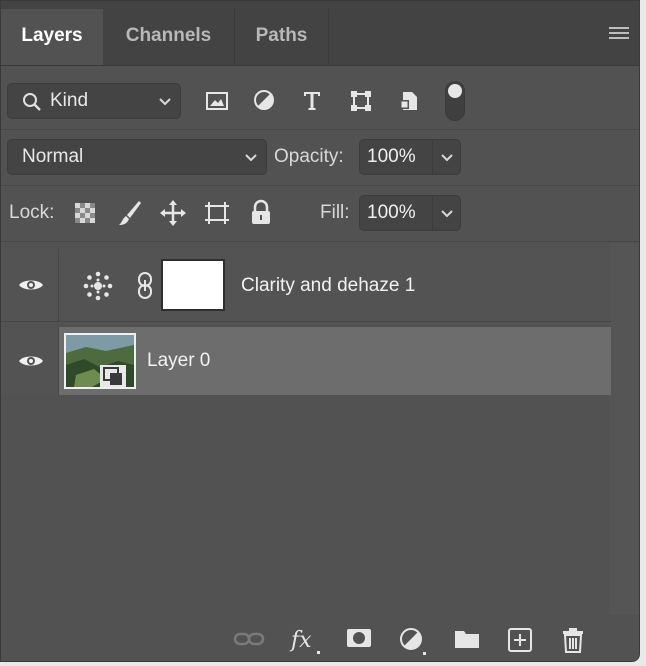  Describe the element at coordinates (619, 35) in the screenshot. I see `panel-menu-icon` at that location.